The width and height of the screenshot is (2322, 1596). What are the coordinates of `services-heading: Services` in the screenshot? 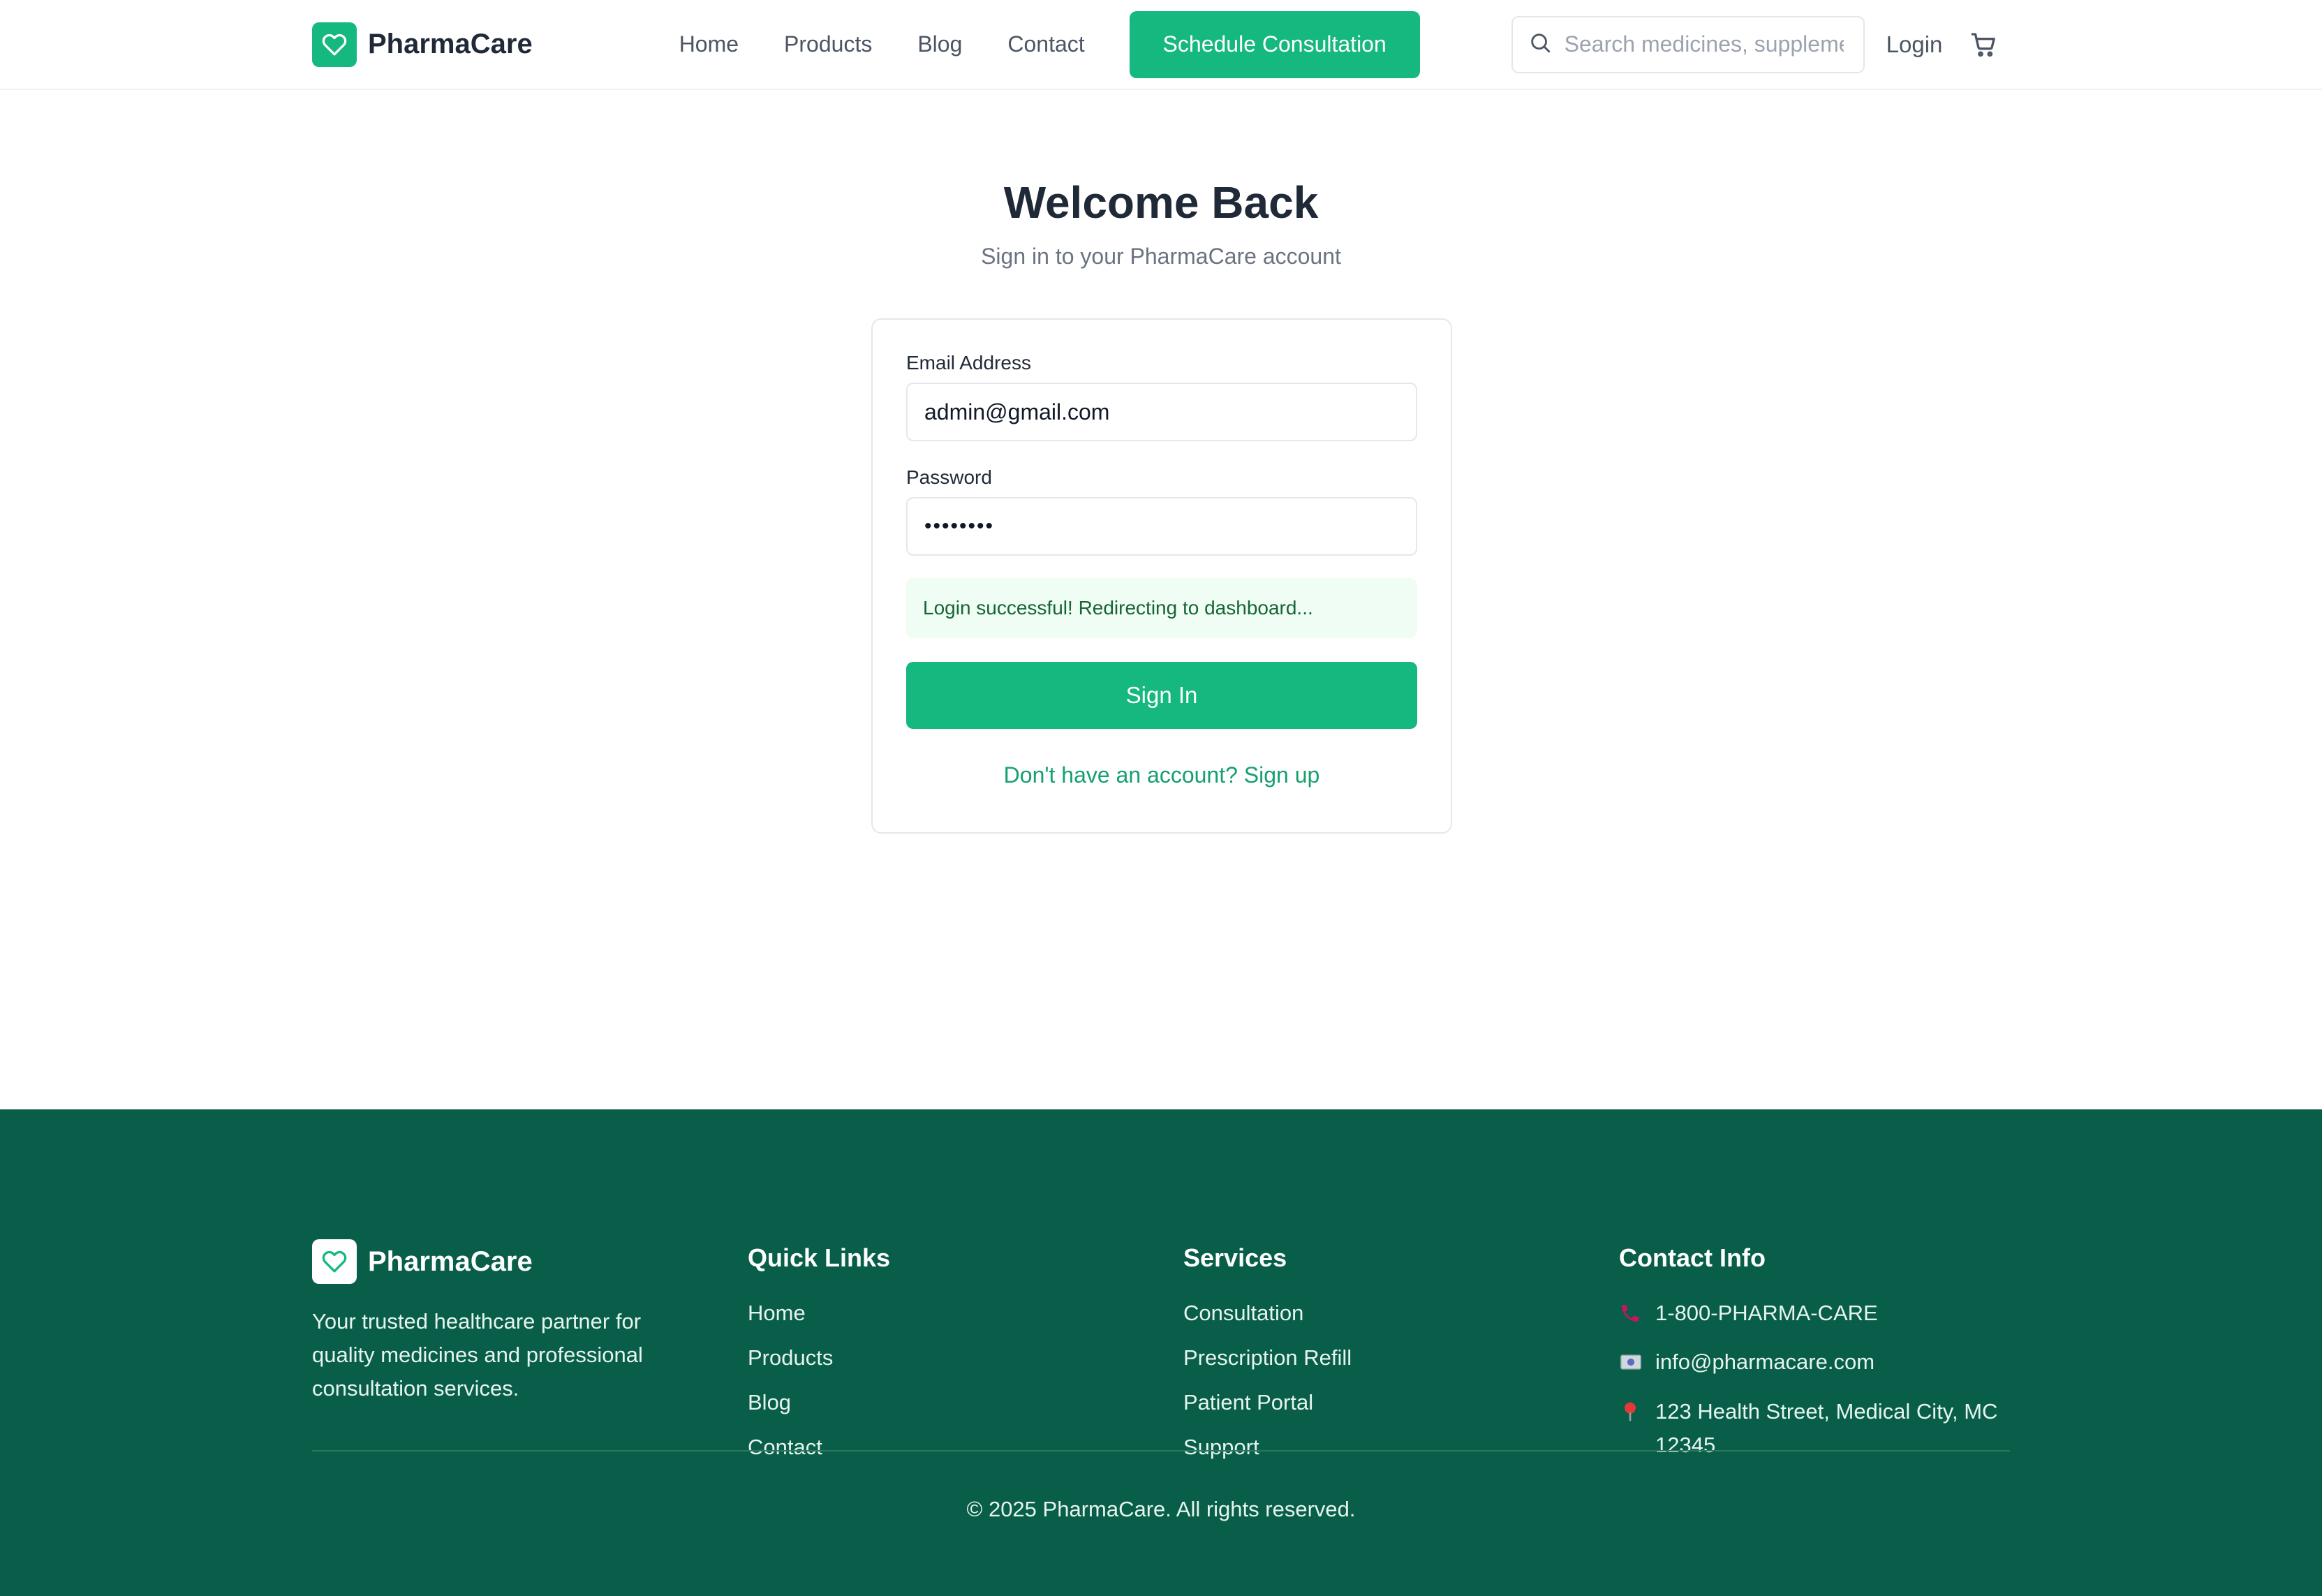 It's located at (1235, 1257).